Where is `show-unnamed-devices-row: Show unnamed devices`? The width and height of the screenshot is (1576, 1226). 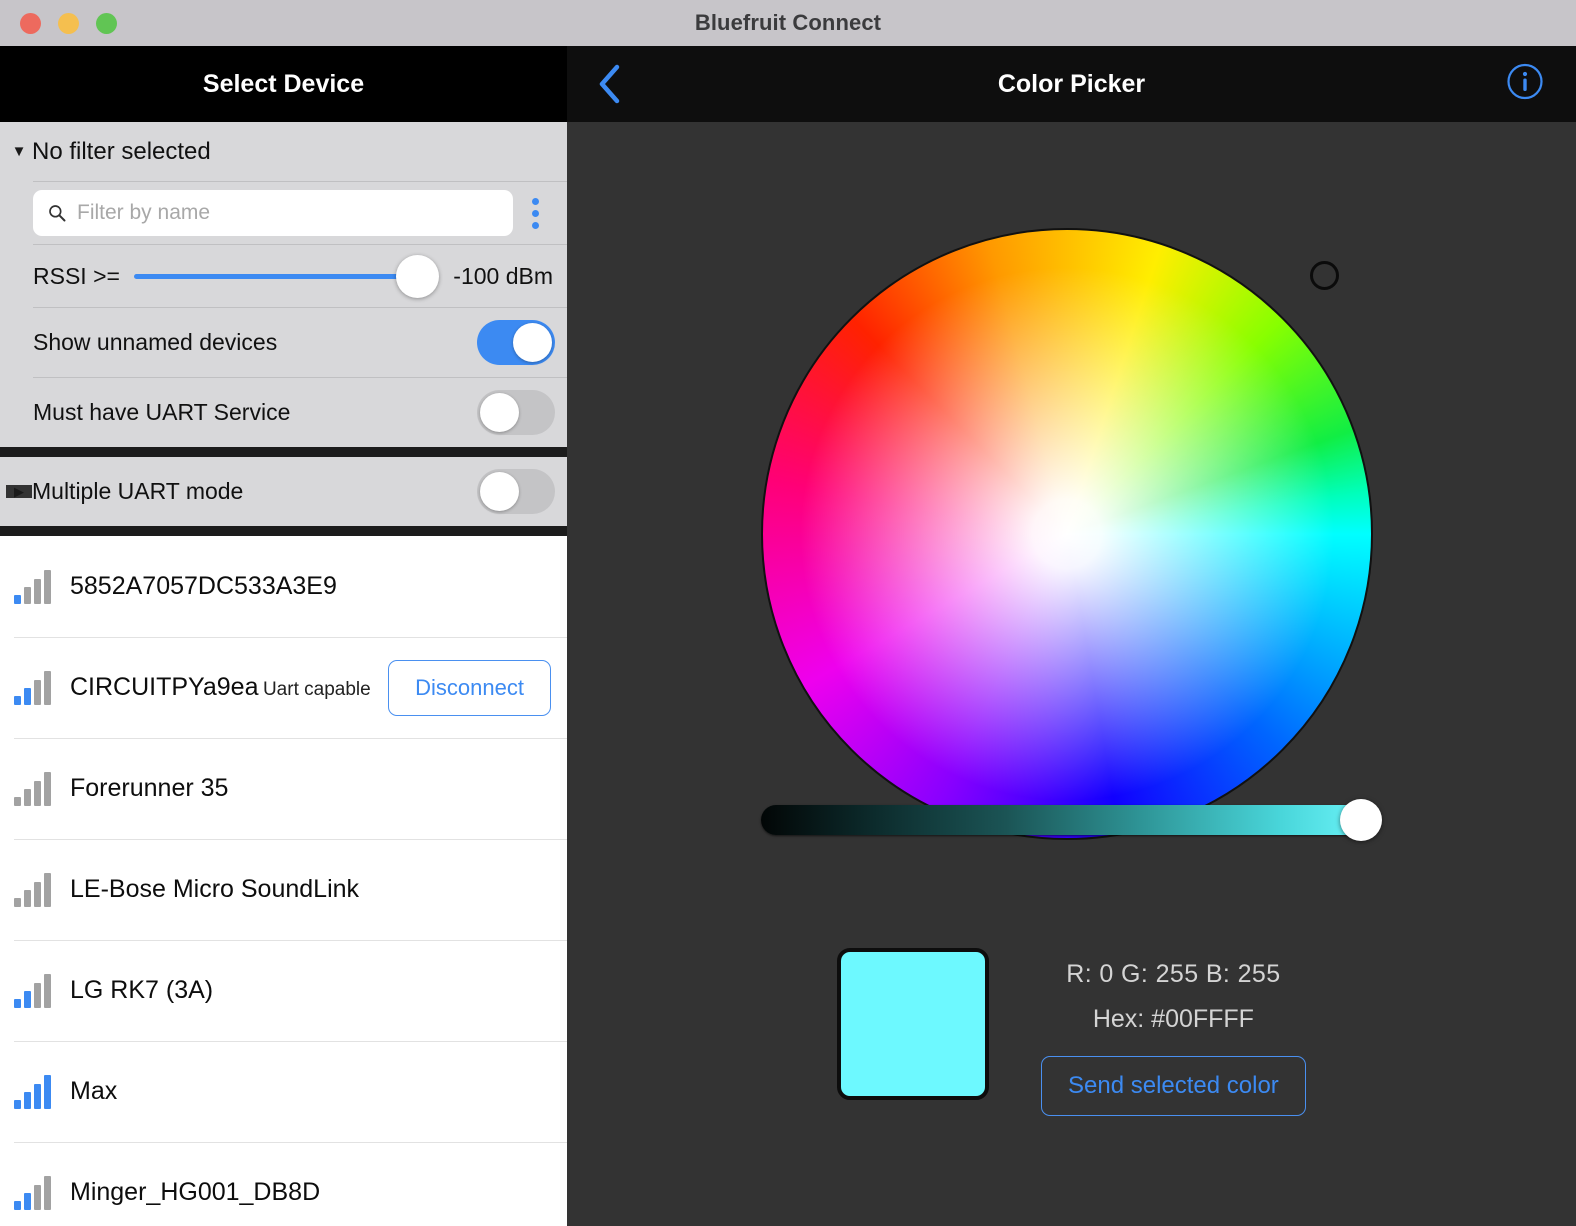
show-unnamed-devices-row: Show unnamed devices is located at coordinates (283, 342).